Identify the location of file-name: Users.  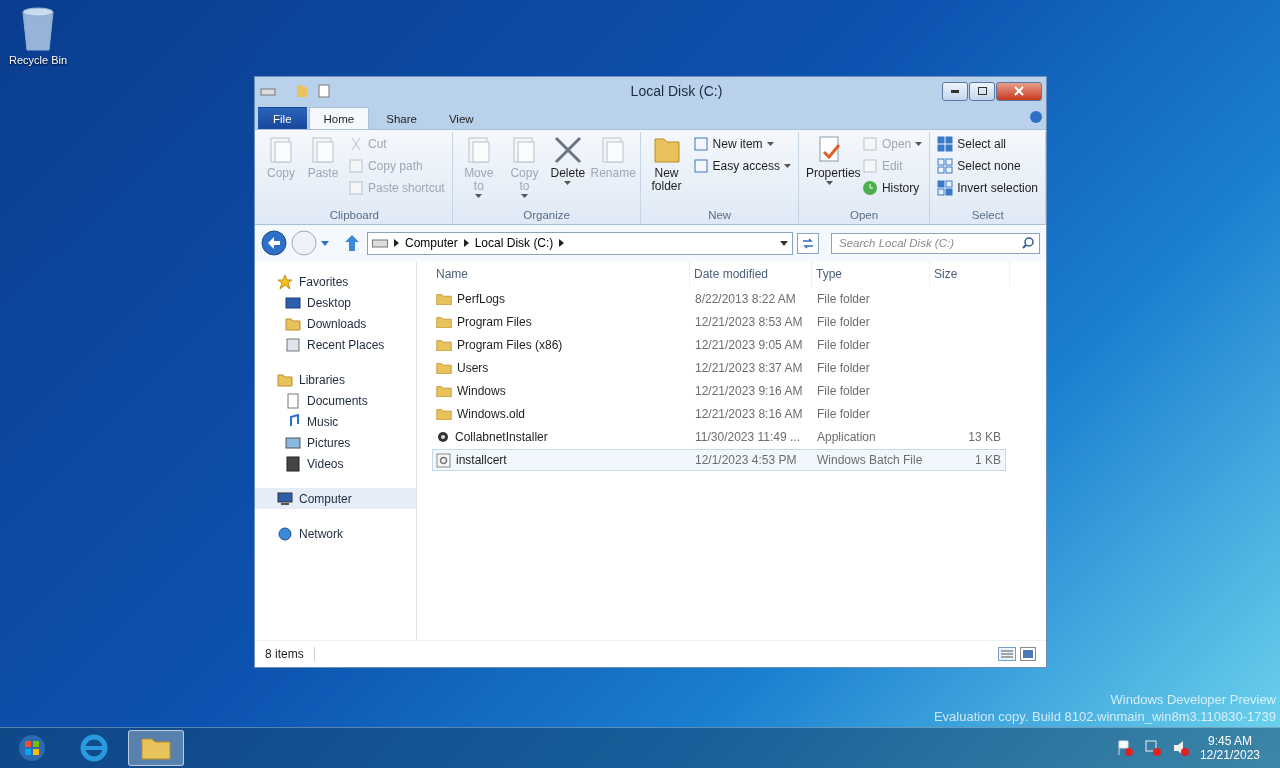
(473, 368).